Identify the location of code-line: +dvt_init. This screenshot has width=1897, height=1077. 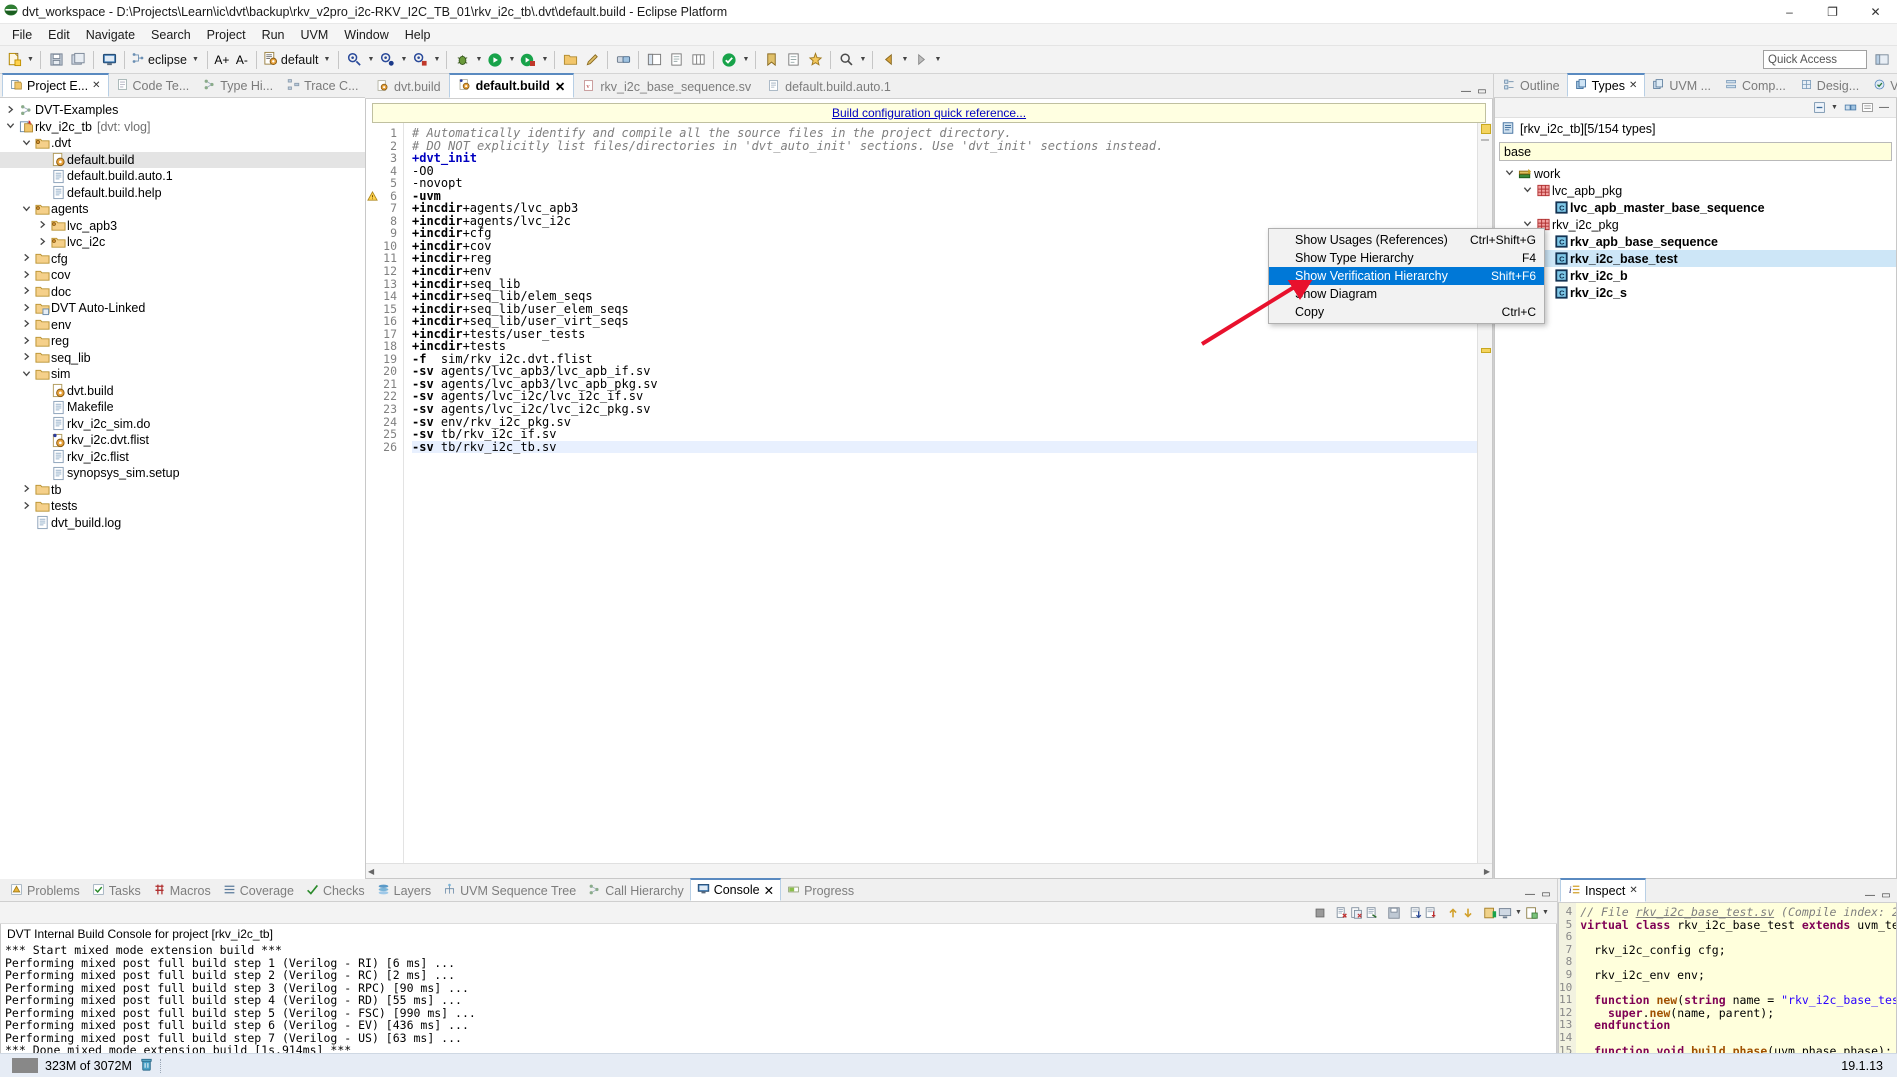
(944, 158).